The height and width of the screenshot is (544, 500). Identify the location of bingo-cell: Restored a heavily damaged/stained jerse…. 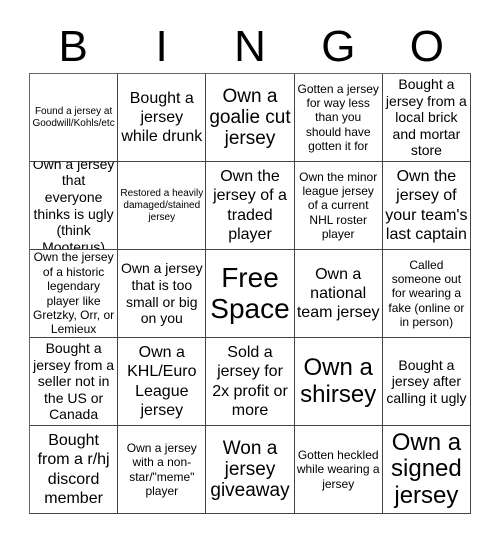
(162, 206).